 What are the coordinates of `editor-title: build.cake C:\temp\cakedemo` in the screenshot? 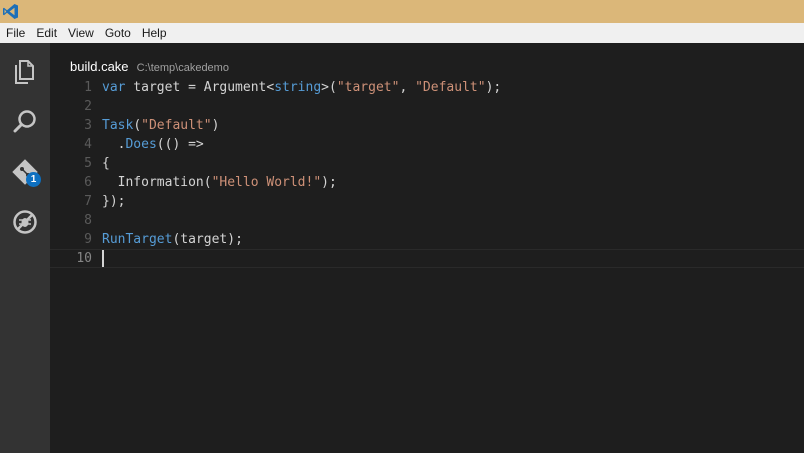 It's located at (149, 65).